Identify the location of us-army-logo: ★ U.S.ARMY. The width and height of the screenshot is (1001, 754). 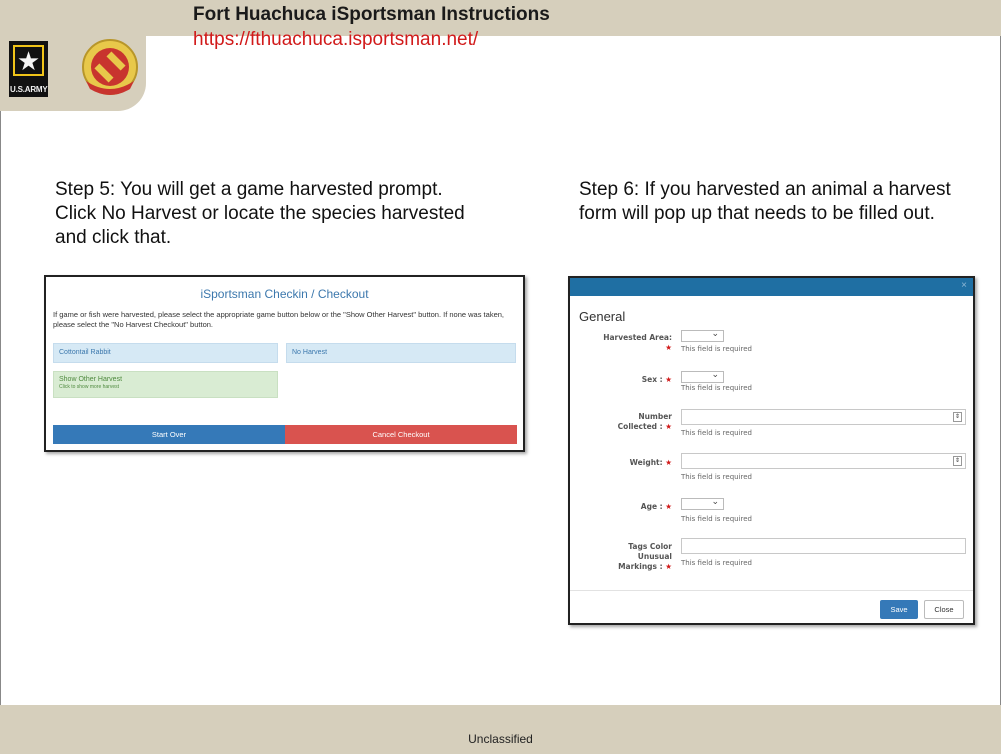
(28, 69).